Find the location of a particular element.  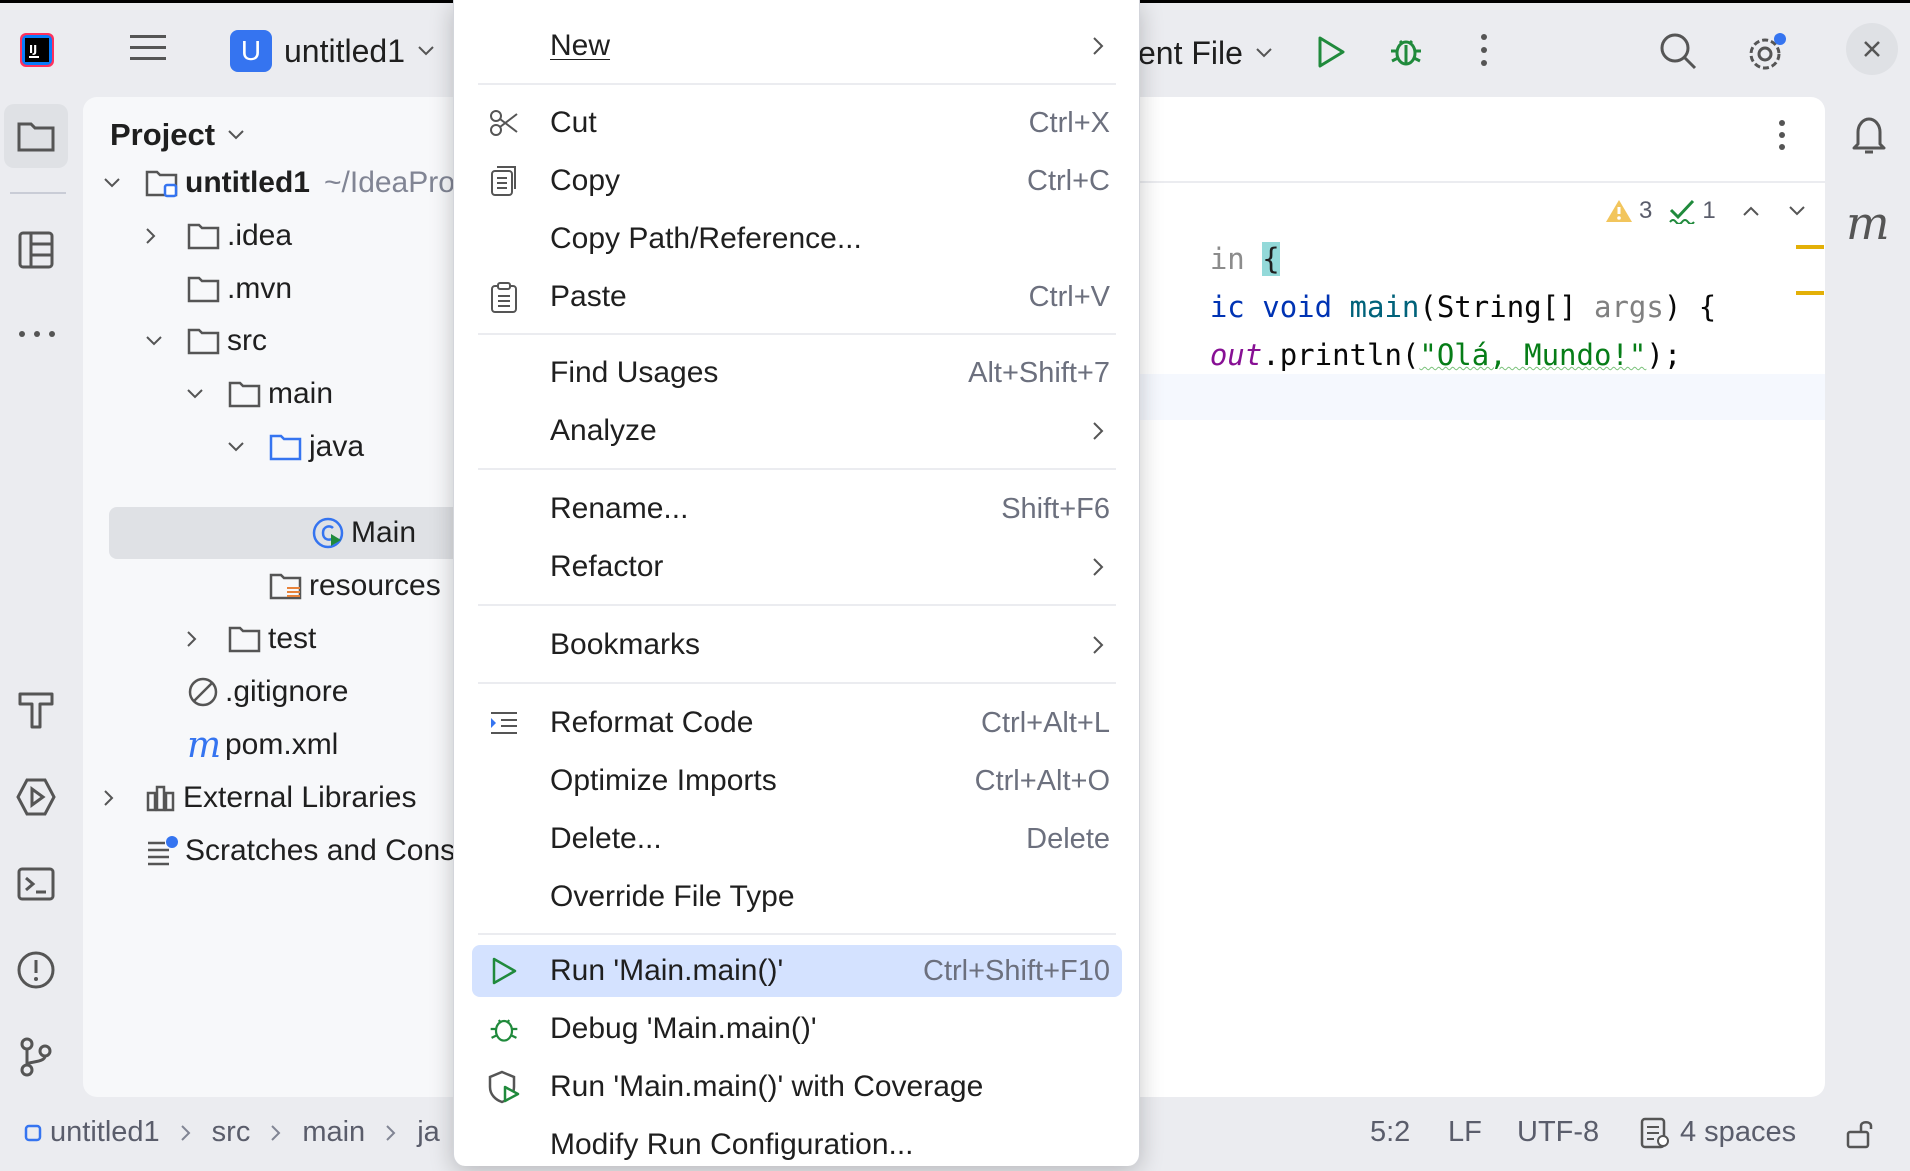

project-panel-header: Project is located at coordinates (177, 135).